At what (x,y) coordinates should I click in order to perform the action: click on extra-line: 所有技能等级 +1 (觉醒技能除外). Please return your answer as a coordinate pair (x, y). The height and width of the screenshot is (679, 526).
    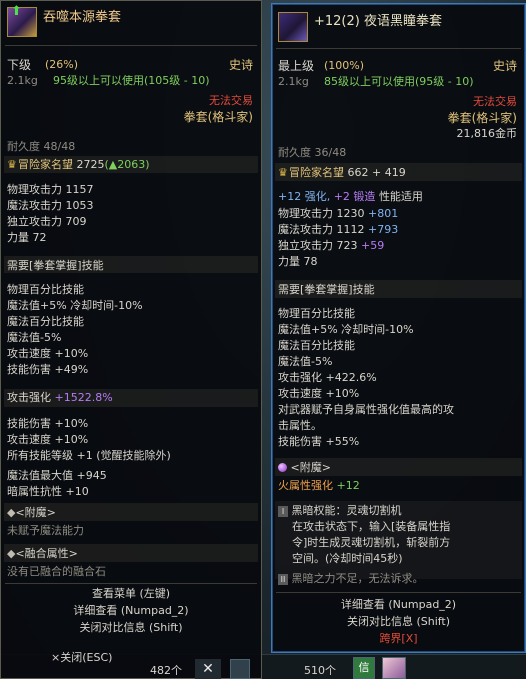
    Looking at the image, I should click on (89, 455).